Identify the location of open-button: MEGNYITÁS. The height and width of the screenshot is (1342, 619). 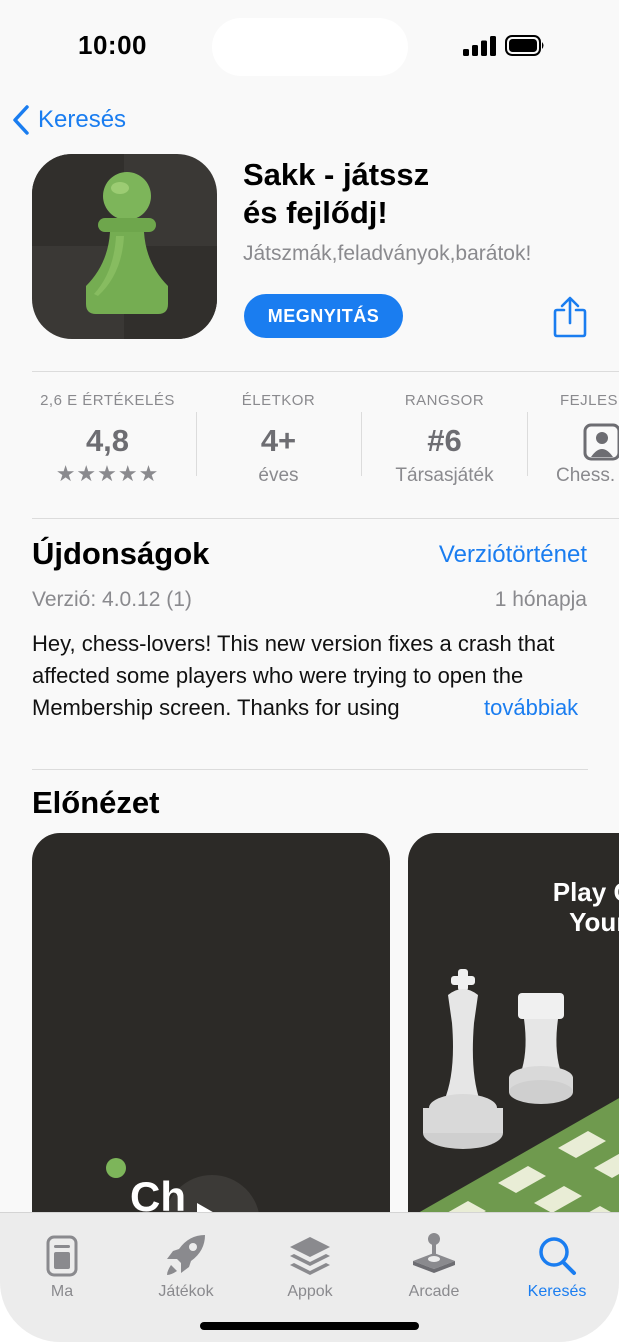
(323, 316).